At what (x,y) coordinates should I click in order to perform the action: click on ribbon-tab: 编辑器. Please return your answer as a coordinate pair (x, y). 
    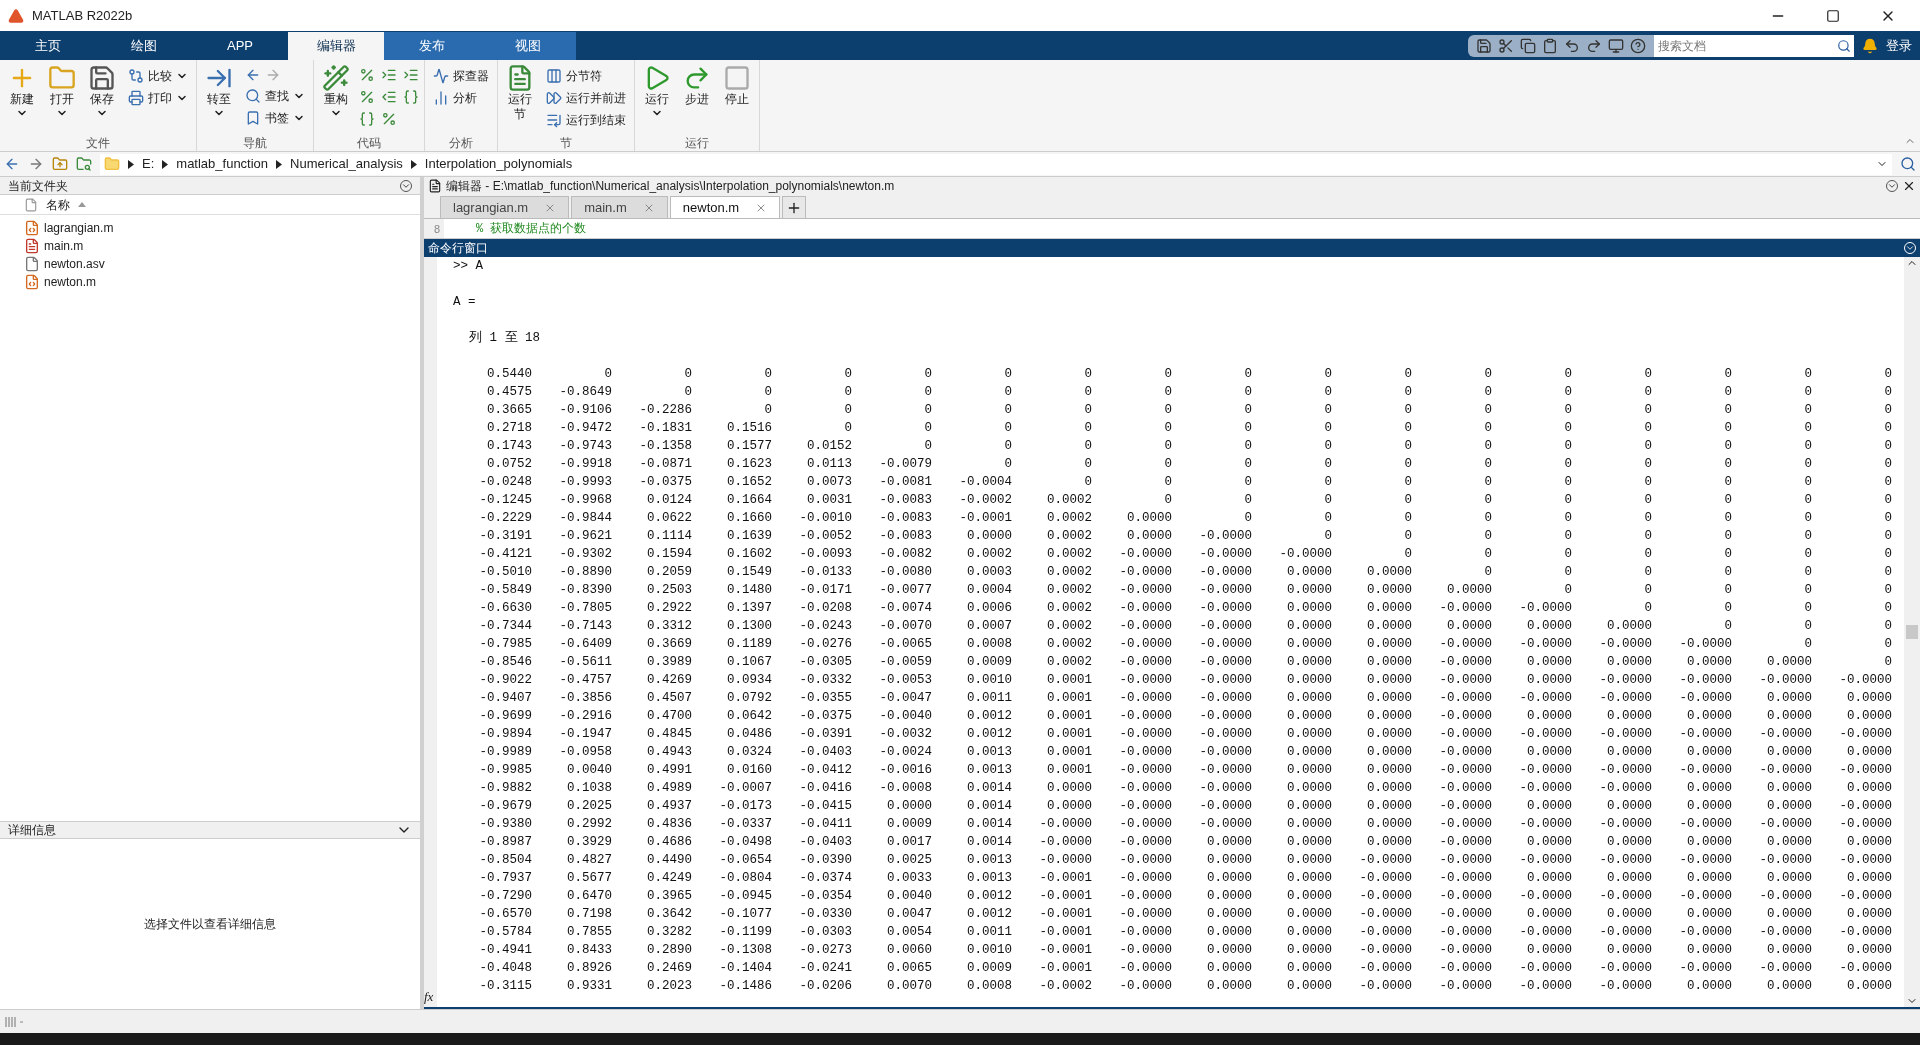
    Looking at the image, I should click on (336, 46).